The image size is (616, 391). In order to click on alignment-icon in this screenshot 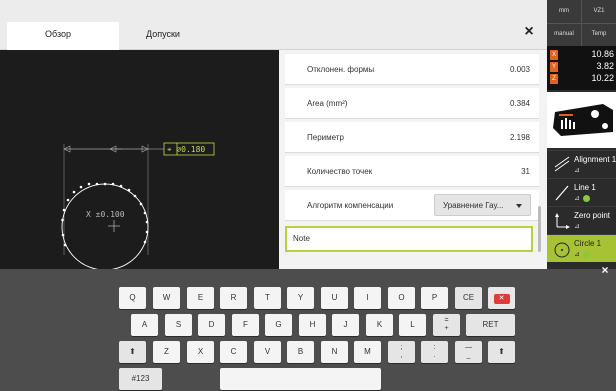, I will do `click(562, 164)`.